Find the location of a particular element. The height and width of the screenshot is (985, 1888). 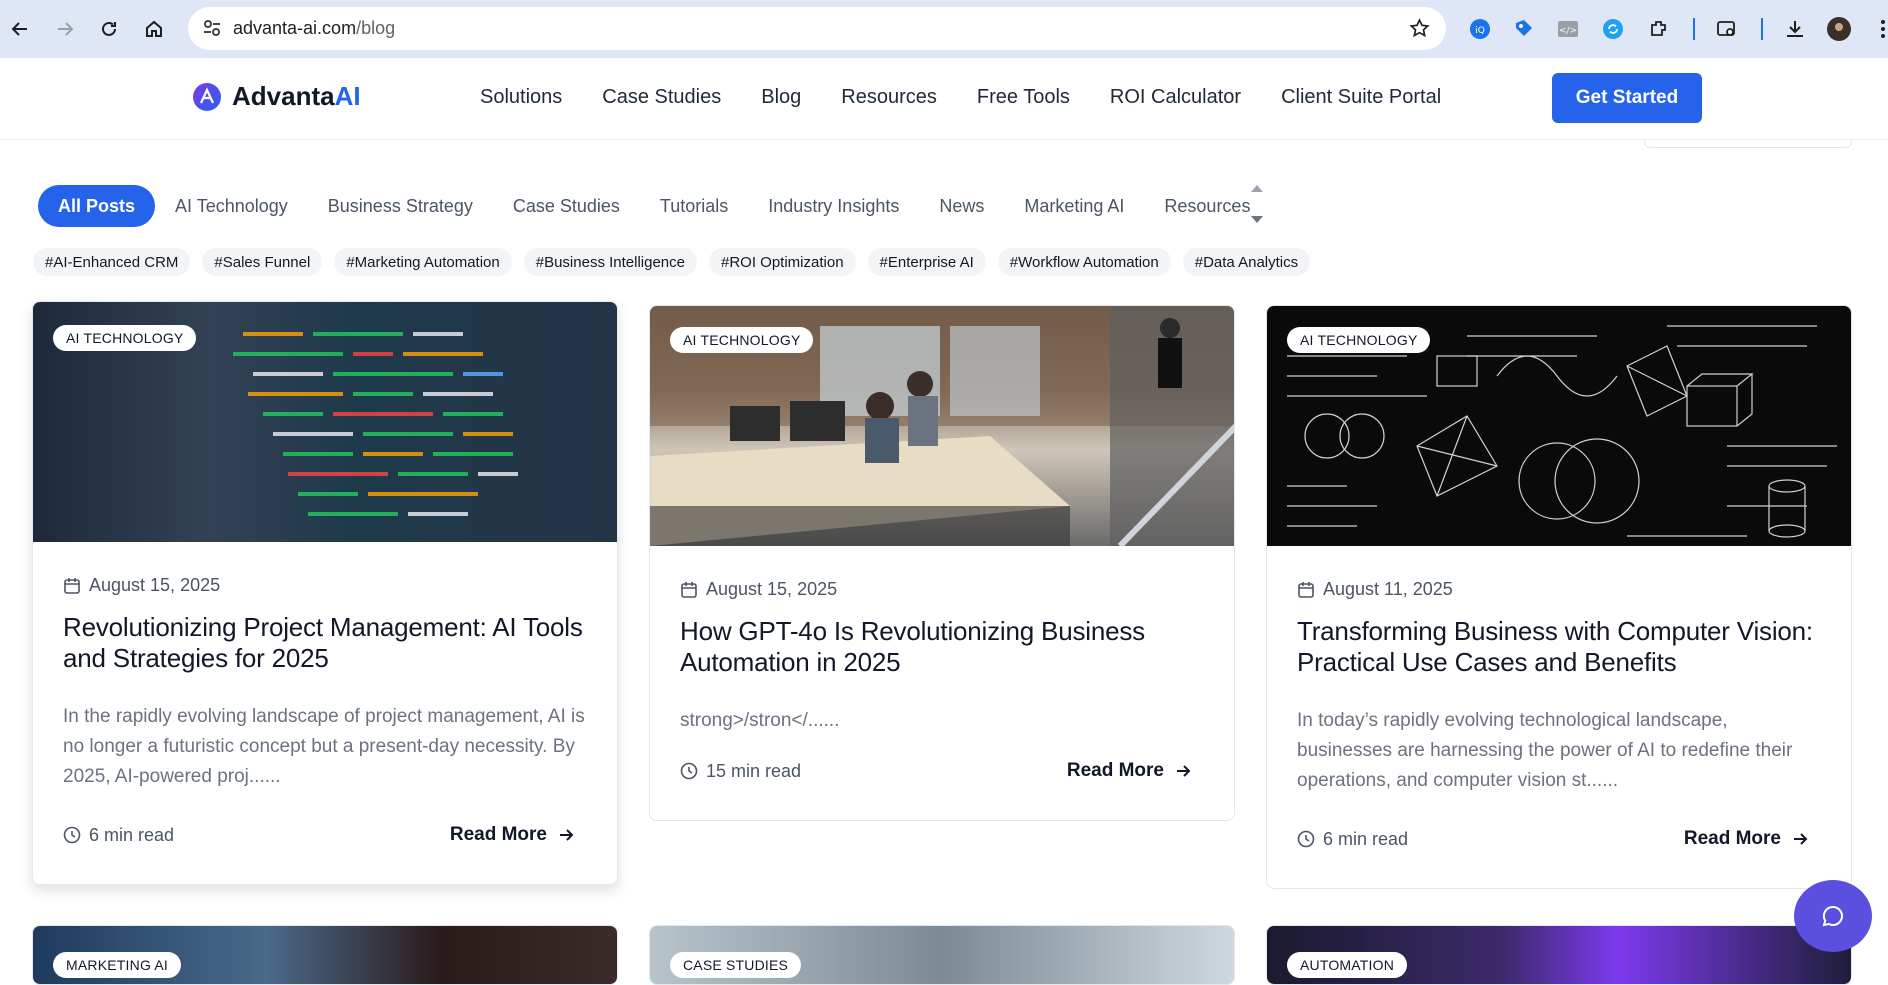

post-image-marketing: MARKETING AI is located at coordinates (325, 955).